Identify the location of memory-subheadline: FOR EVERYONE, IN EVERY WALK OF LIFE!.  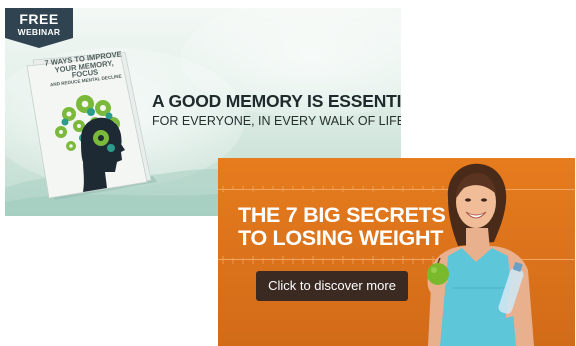
(276, 121).